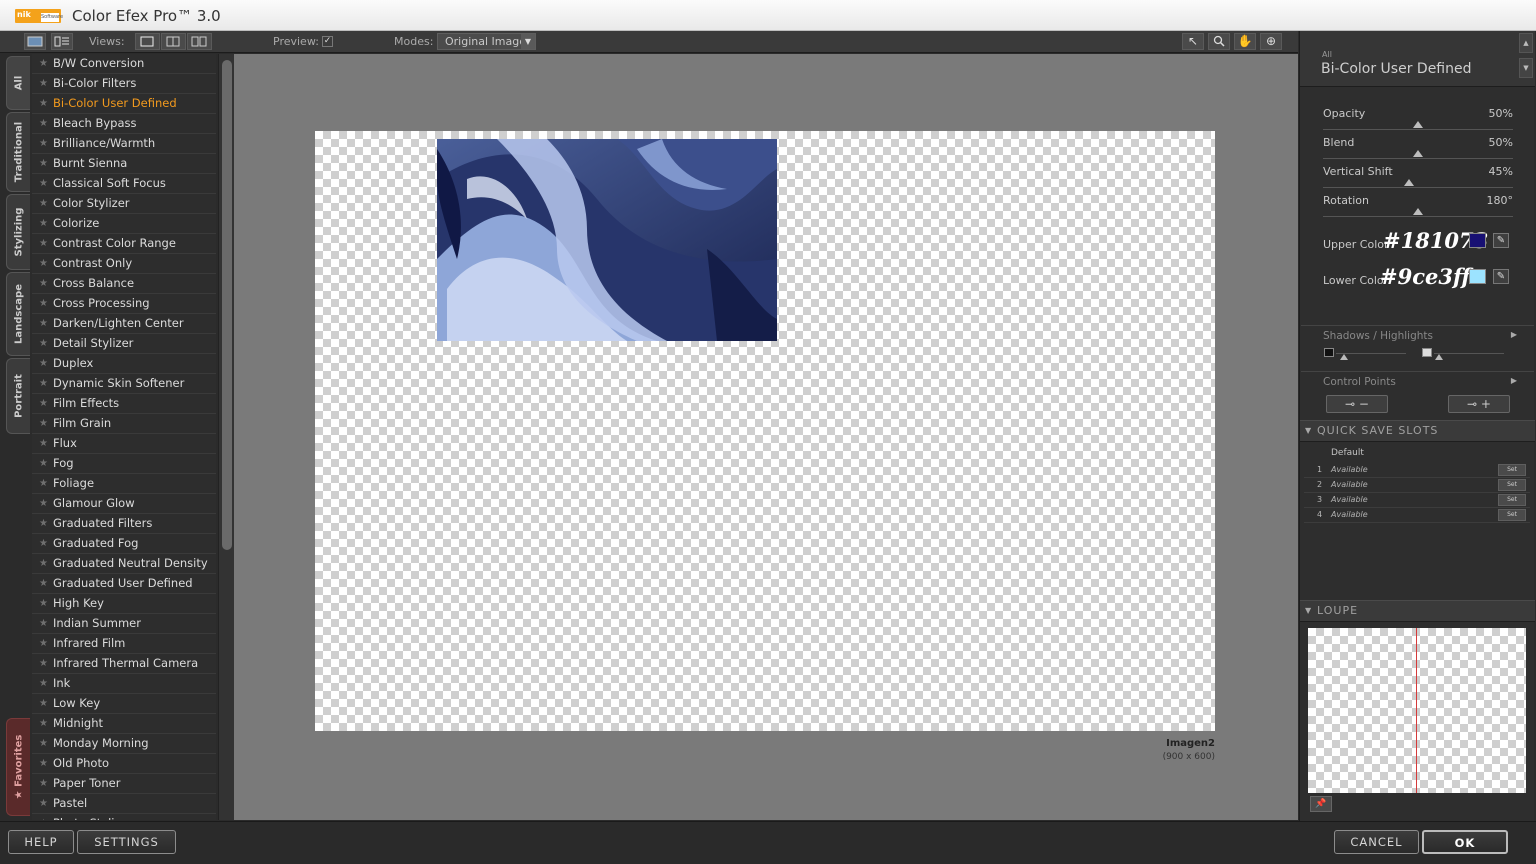 The height and width of the screenshot is (864, 1536). Describe the element at coordinates (18, 152) in the screenshot. I see `tab-traditional: Traditional` at that location.